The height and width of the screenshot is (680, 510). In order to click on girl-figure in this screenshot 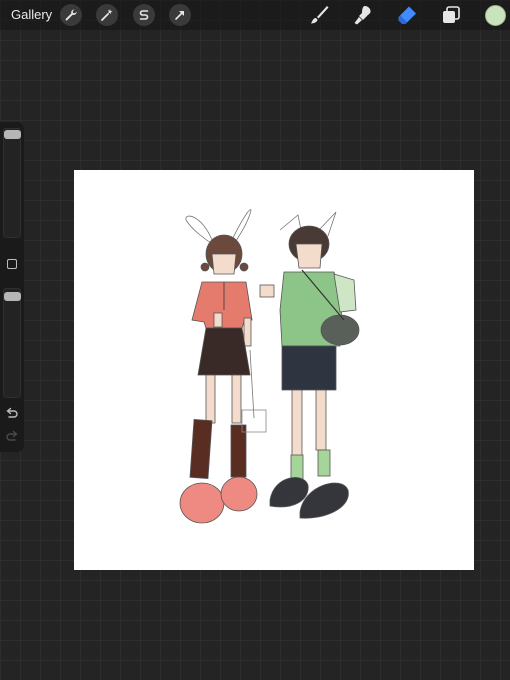, I will do `click(223, 366)`.